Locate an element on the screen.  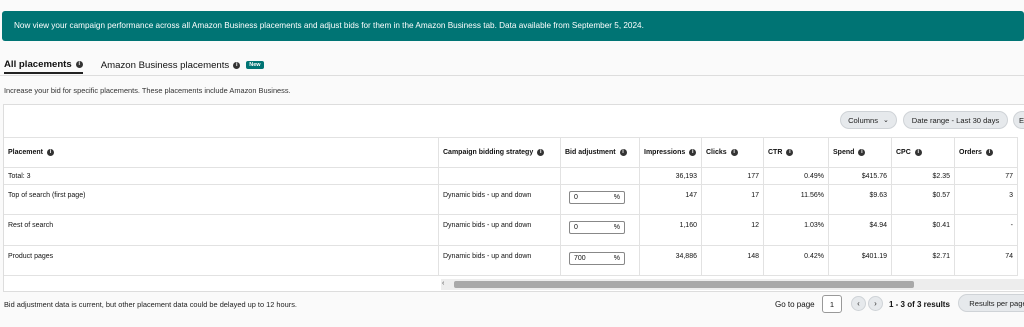
placement-name: Product pages is located at coordinates (221, 260).